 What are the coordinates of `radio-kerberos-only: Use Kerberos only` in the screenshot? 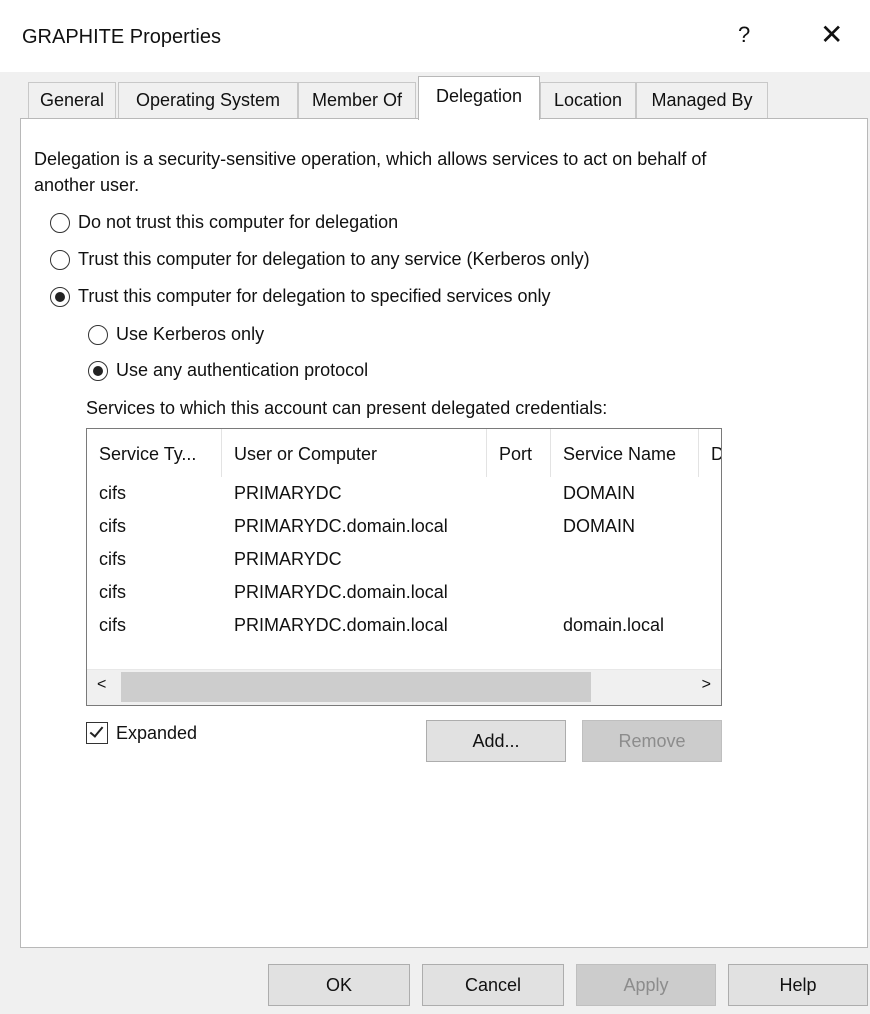 It's located at (176, 334).